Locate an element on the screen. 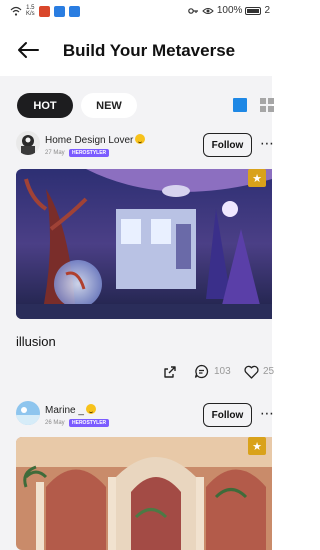  share-icon is located at coordinates (170, 372).